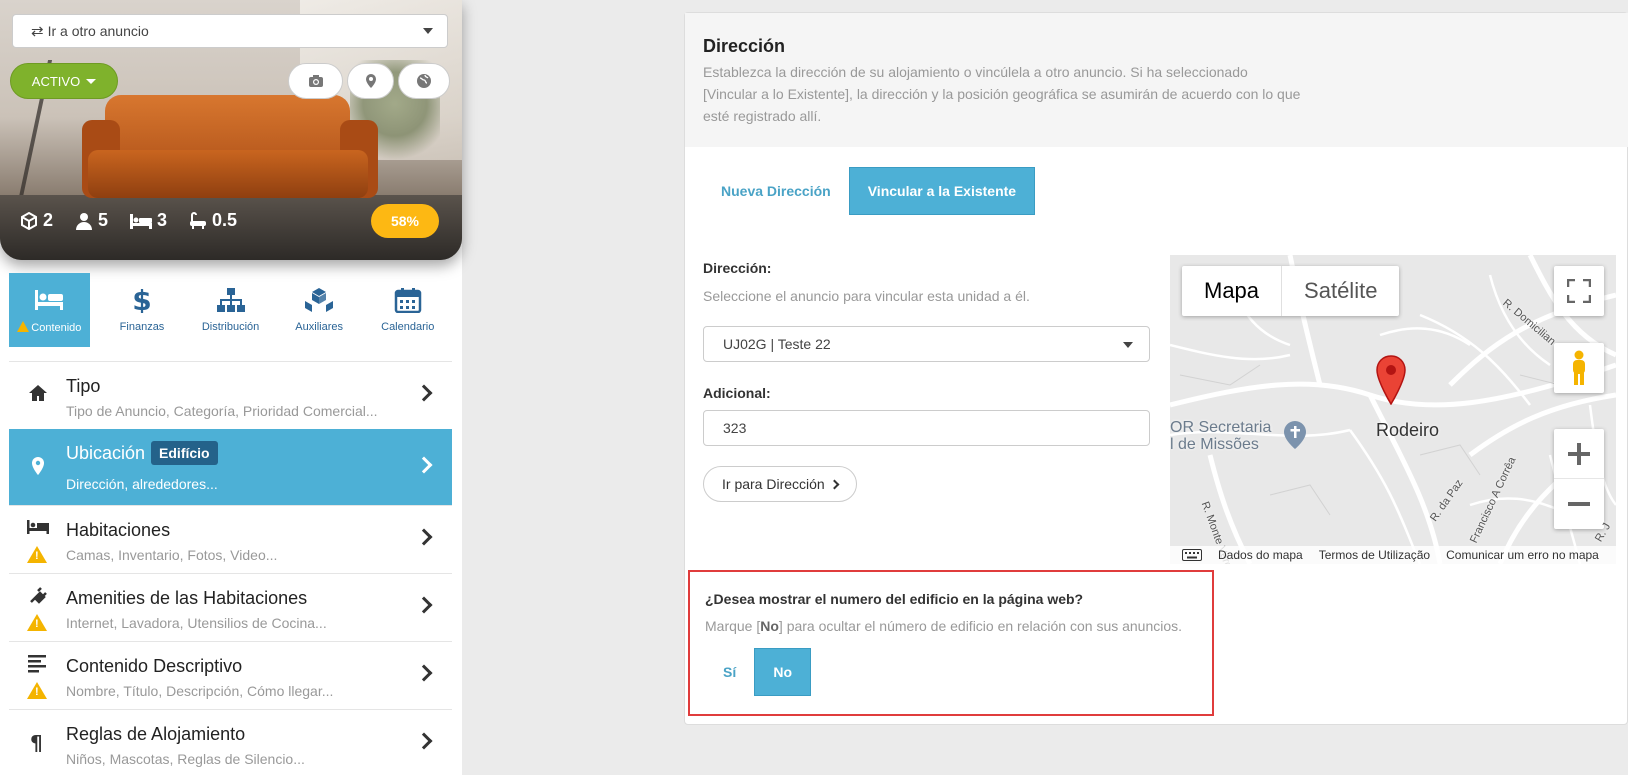 The image size is (1628, 775). I want to click on map-type-satellite-button: Satélite, so click(1340, 291).